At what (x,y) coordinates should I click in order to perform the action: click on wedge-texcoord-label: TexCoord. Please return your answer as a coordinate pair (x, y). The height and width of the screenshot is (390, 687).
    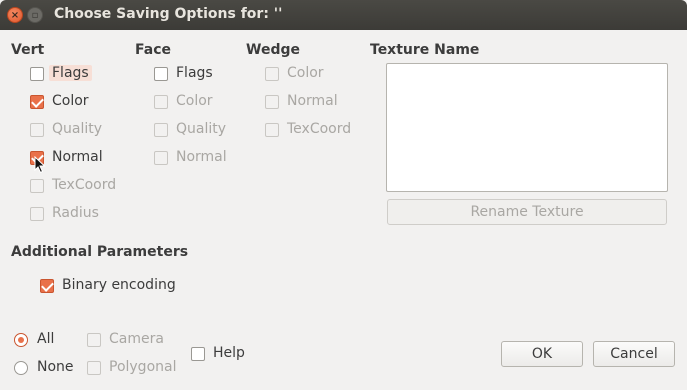
    Looking at the image, I should click on (319, 129).